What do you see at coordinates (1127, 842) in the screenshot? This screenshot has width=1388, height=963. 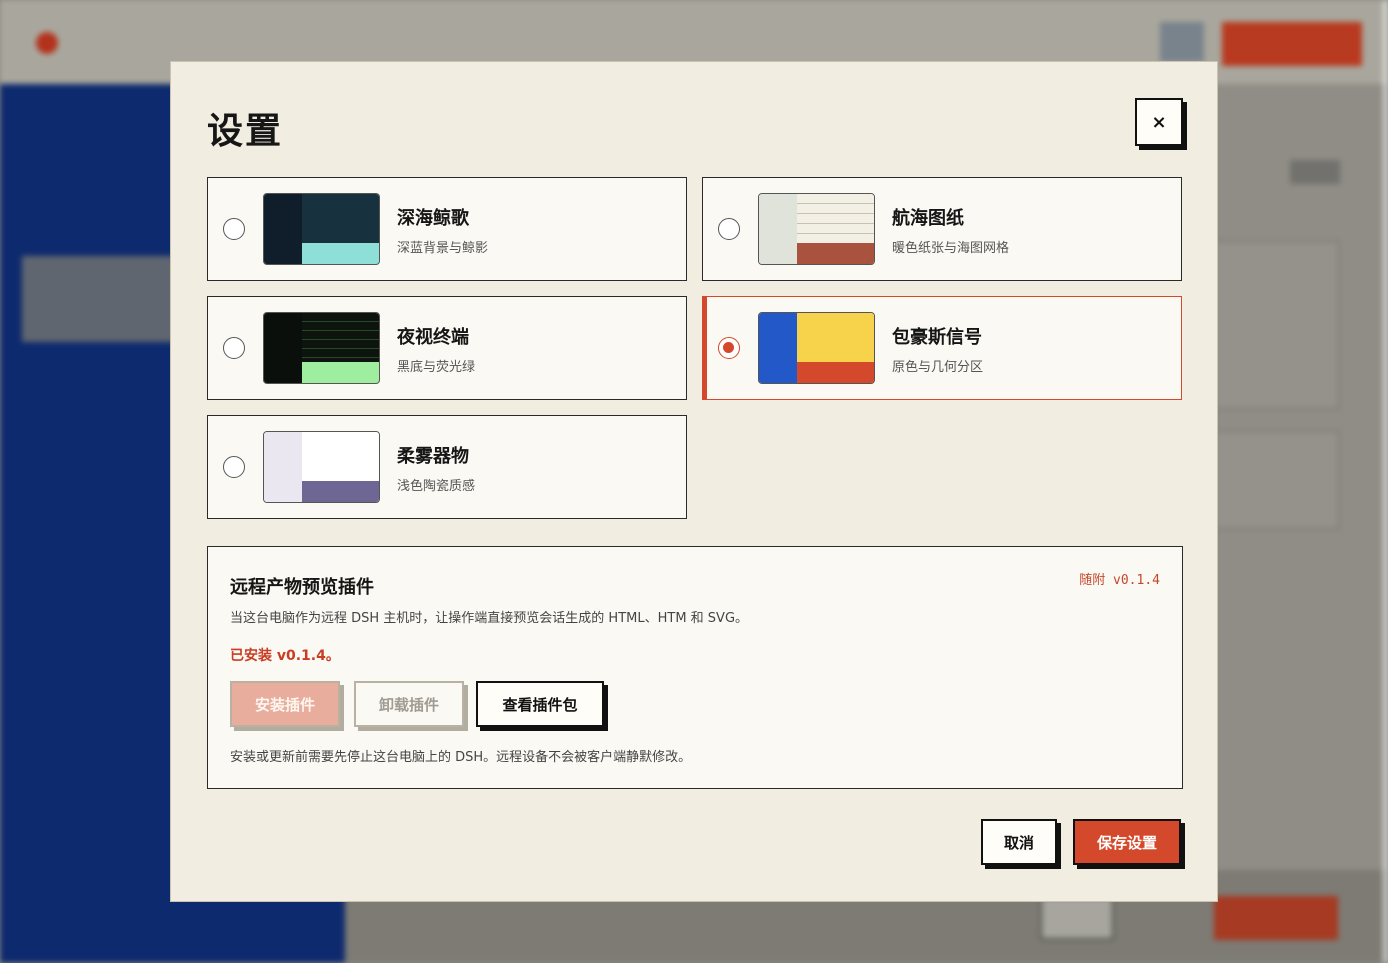 I see `save-settings-button: 保存设置` at bounding box center [1127, 842].